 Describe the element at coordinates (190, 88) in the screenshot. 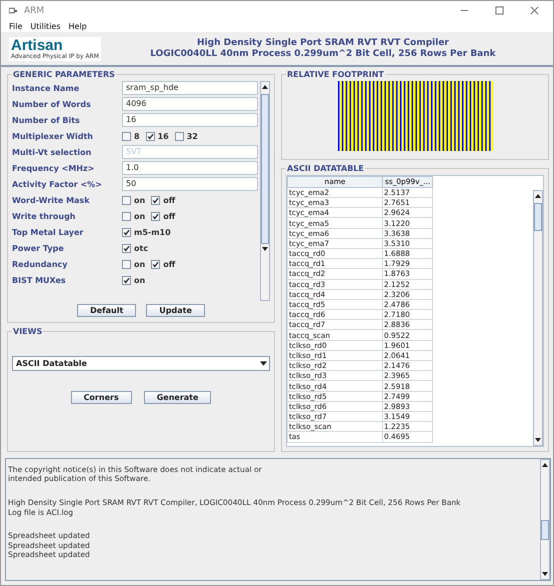

I see `input-field: sram_sp_hde` at that location.